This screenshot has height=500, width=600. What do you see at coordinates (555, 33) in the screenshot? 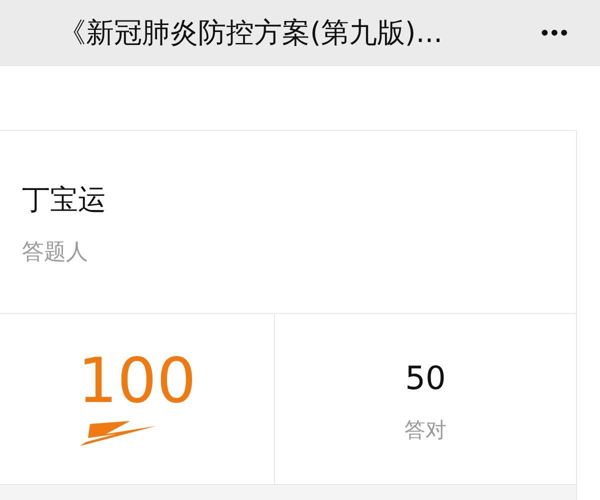
I see `more-button: •••` at bounding box center [555, 33].